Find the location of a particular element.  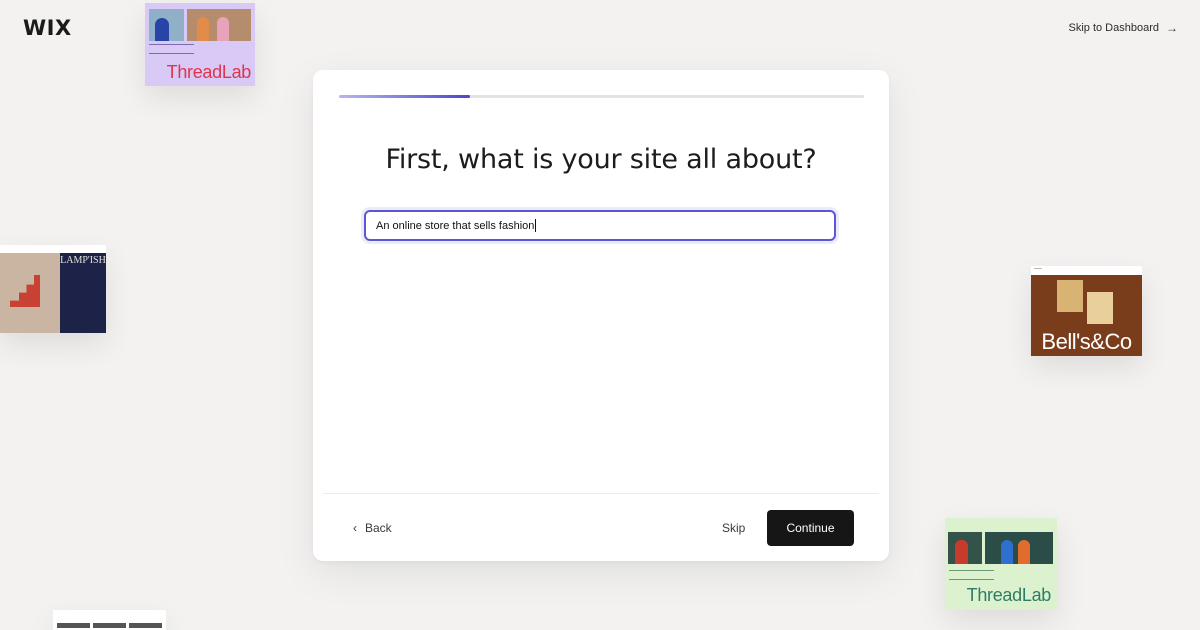

arrow-right-icon: → is located at coordinates (1172, 28).